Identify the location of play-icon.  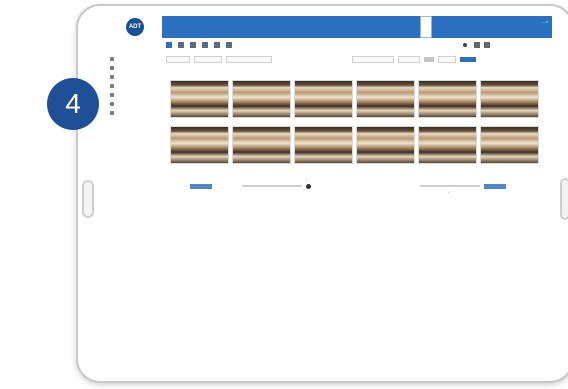
(308, 186).